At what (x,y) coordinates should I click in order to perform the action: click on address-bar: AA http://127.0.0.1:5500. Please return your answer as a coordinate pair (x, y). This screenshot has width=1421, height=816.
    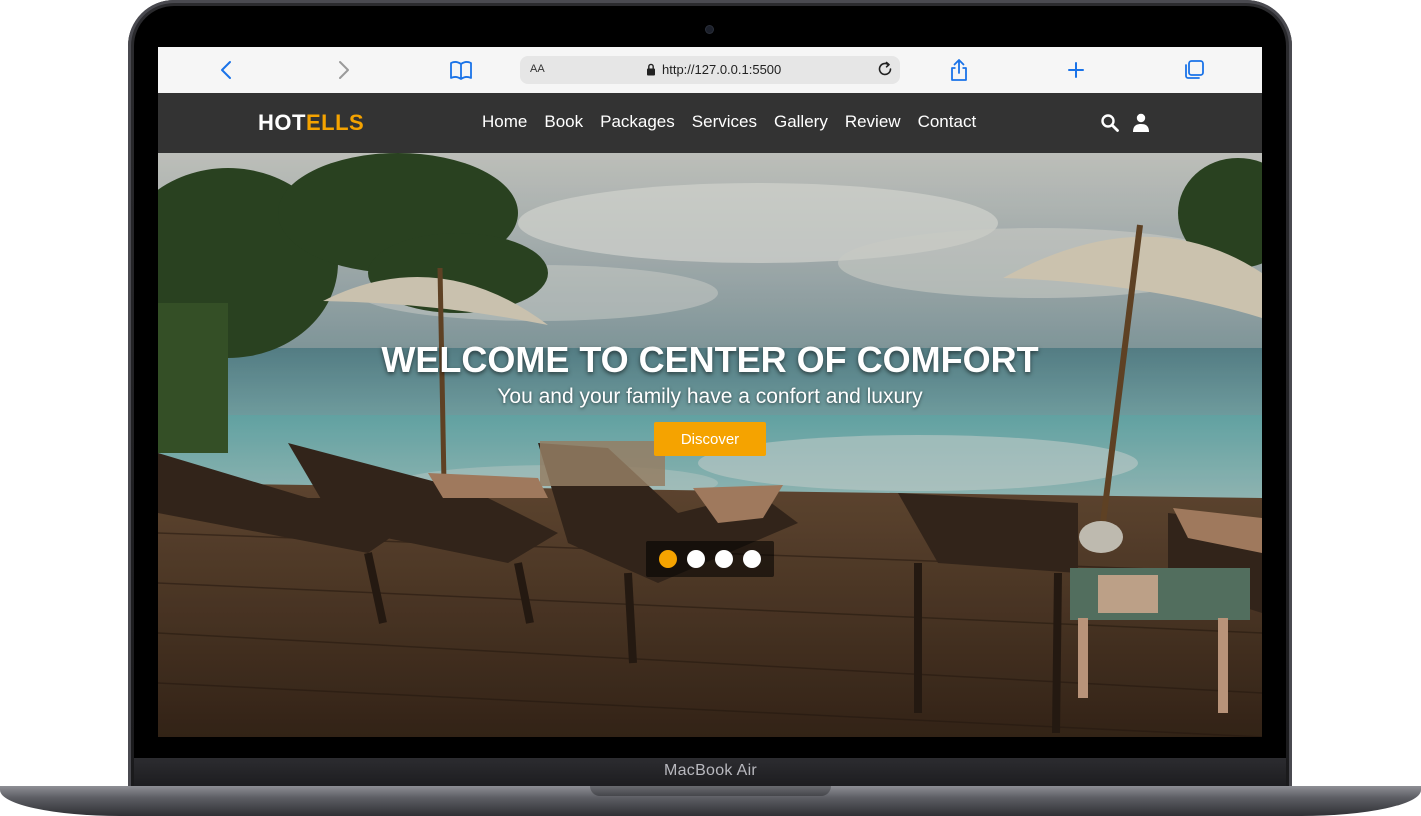
    Looking at the image, I should click on (710, 70).